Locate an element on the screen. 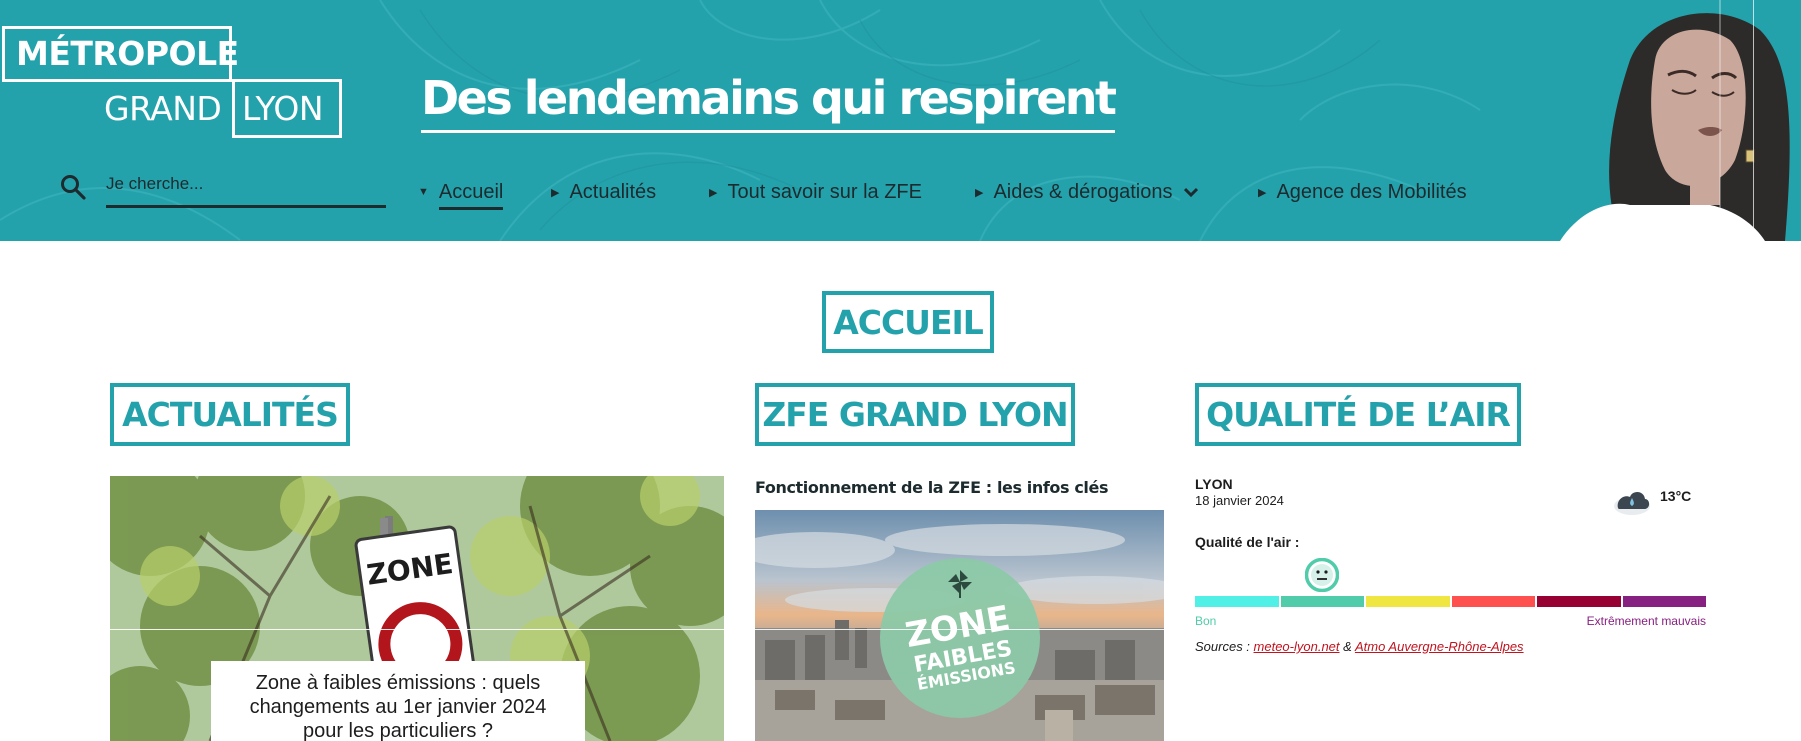 Image resolution: width=1801 pixels, height=741 pixels. header-divider is located at coordinates (1753, 120).